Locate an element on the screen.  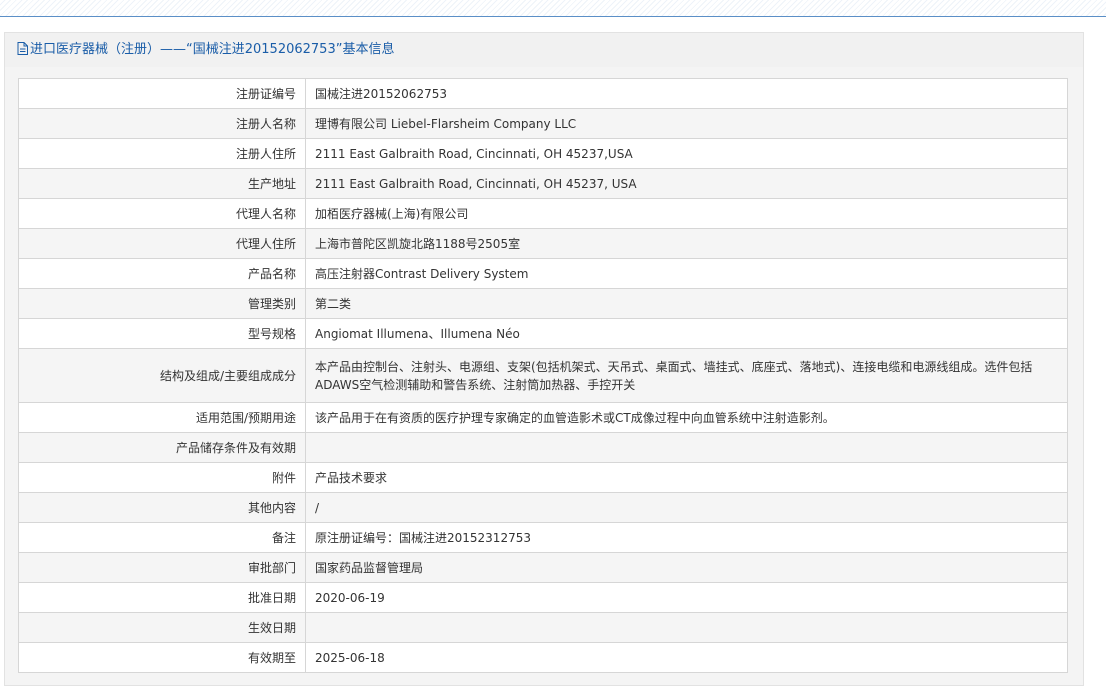
table-row: 附件 产品技术要求 is located at coordinates (543, 477).